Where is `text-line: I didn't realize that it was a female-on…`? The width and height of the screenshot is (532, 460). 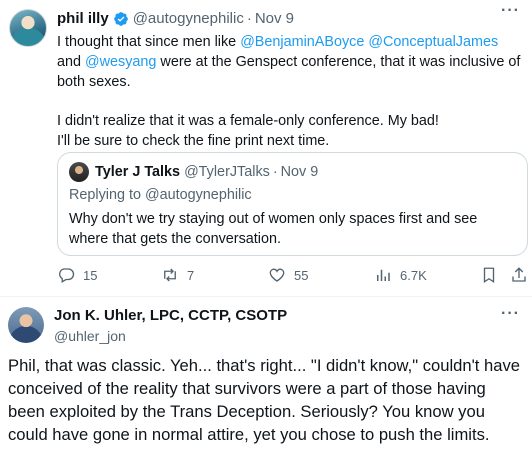 text-line: I didn't realize that it was a female-on… is located at coordinates (248, 121).